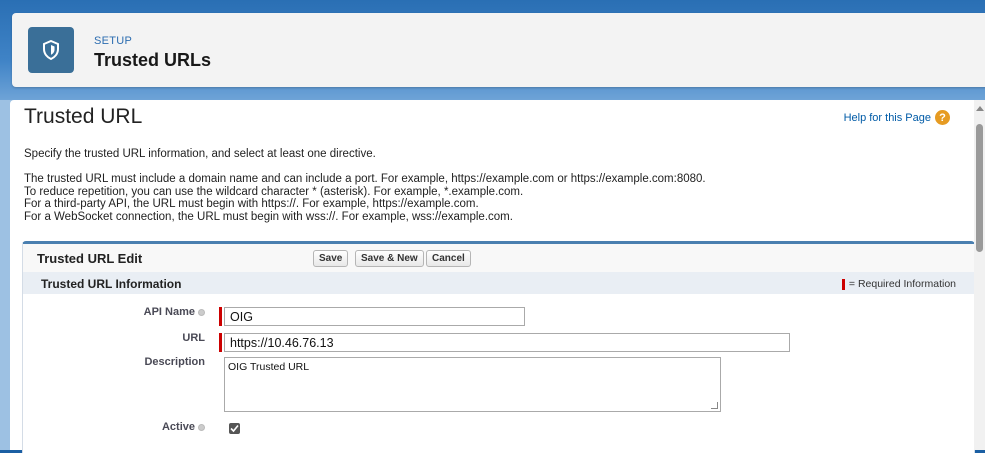 The image size is (985, 453). Describe the element at coordinates (472, 384) in the screenshot. I see `description-textarea: OIG Trusted URL` at that location.